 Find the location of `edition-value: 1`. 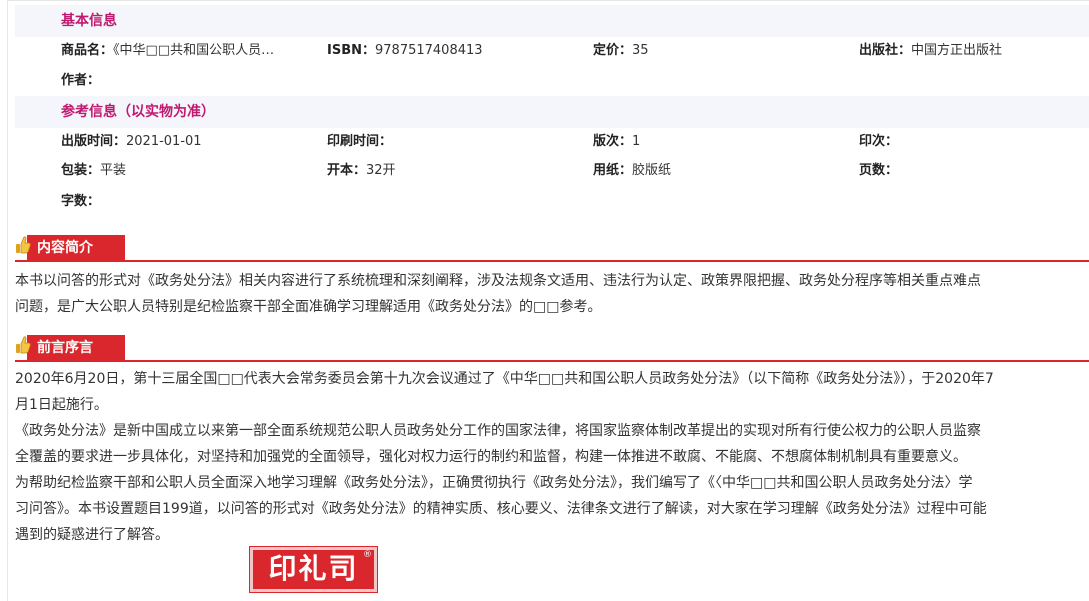

edition-value: 1 is located at coordinates (636, 141).